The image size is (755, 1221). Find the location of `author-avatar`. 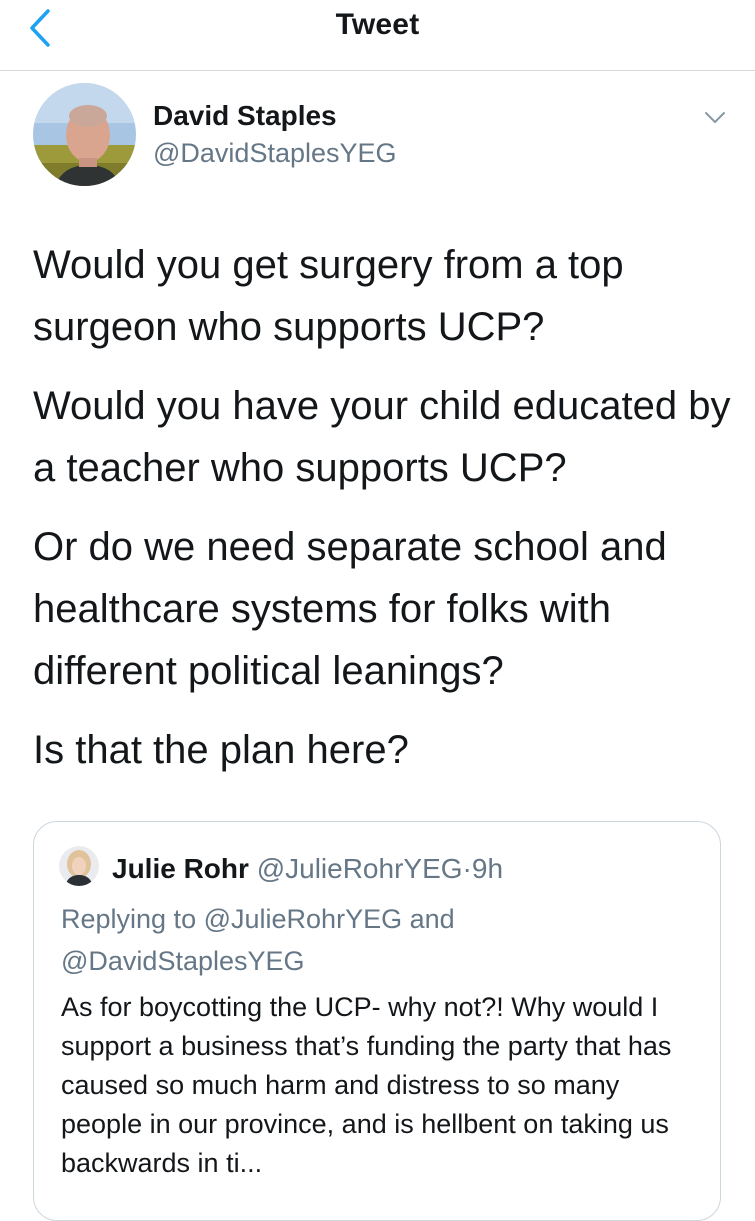

author-avatar is located at coordinates (84, 134).